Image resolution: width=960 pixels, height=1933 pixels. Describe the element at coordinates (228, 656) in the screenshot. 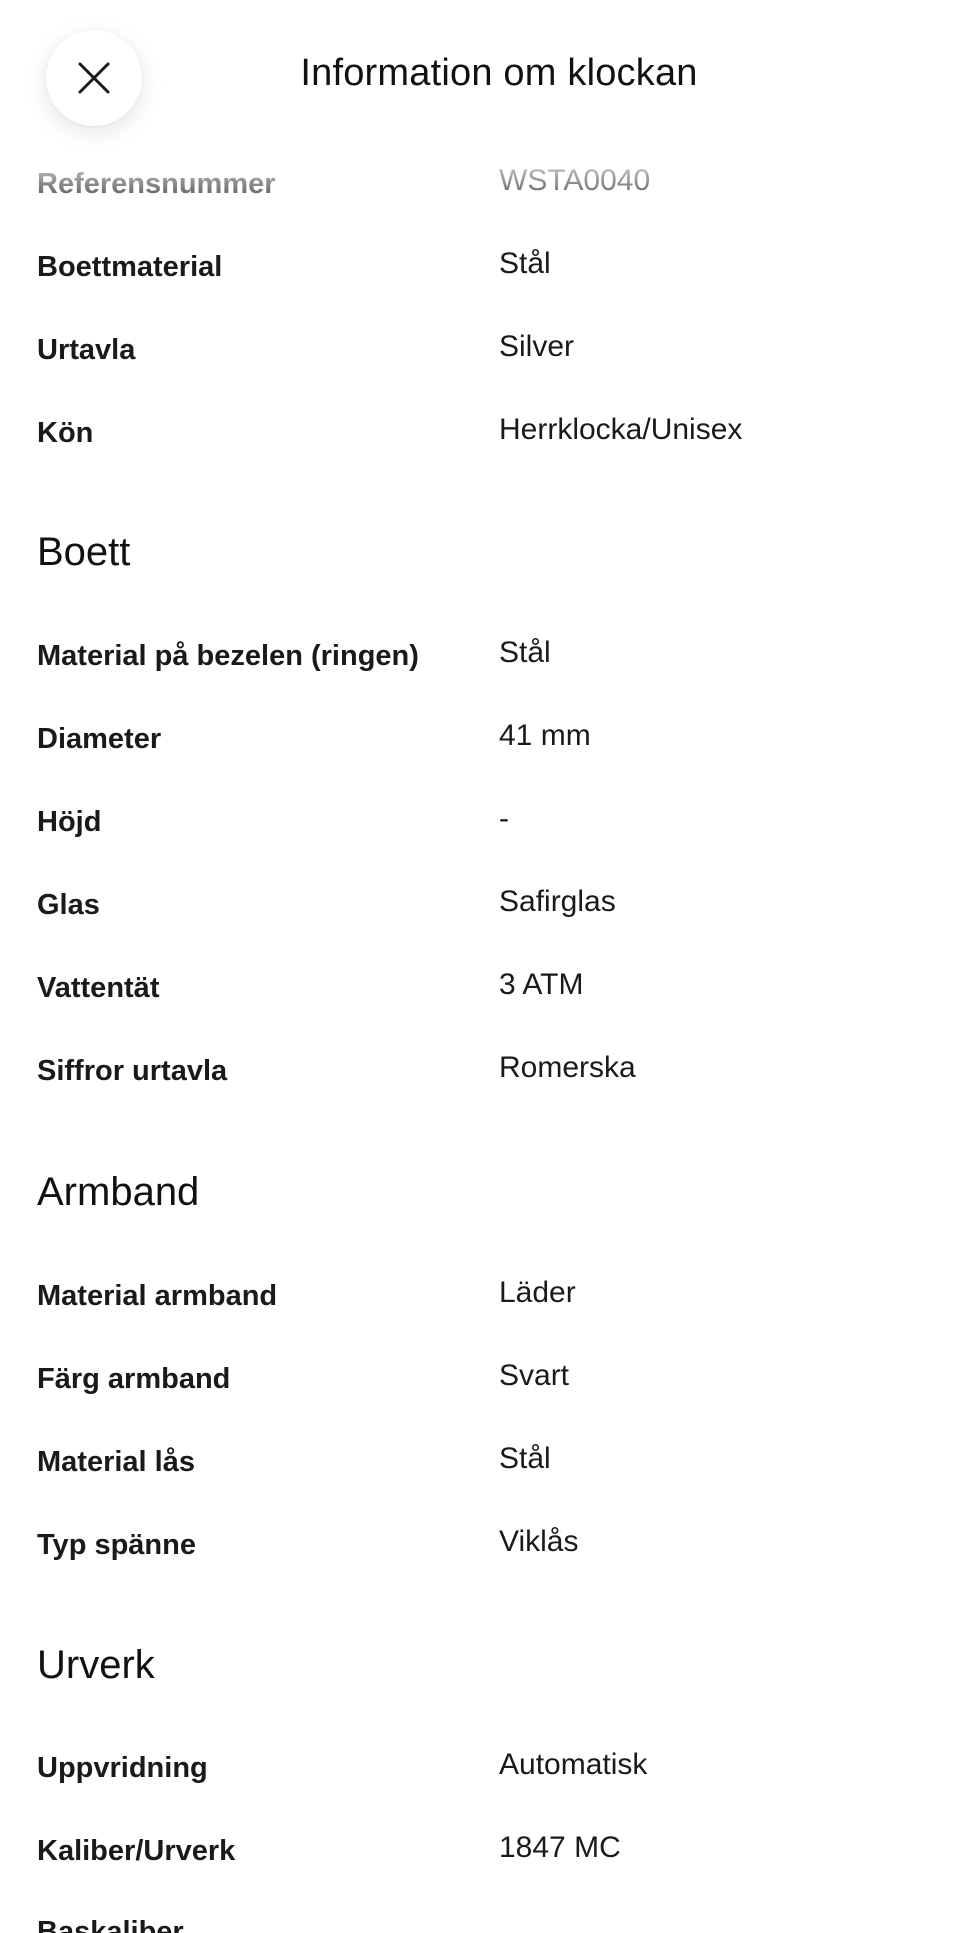

I see `detail-label: Material på bezelen (ringen)` at that location.